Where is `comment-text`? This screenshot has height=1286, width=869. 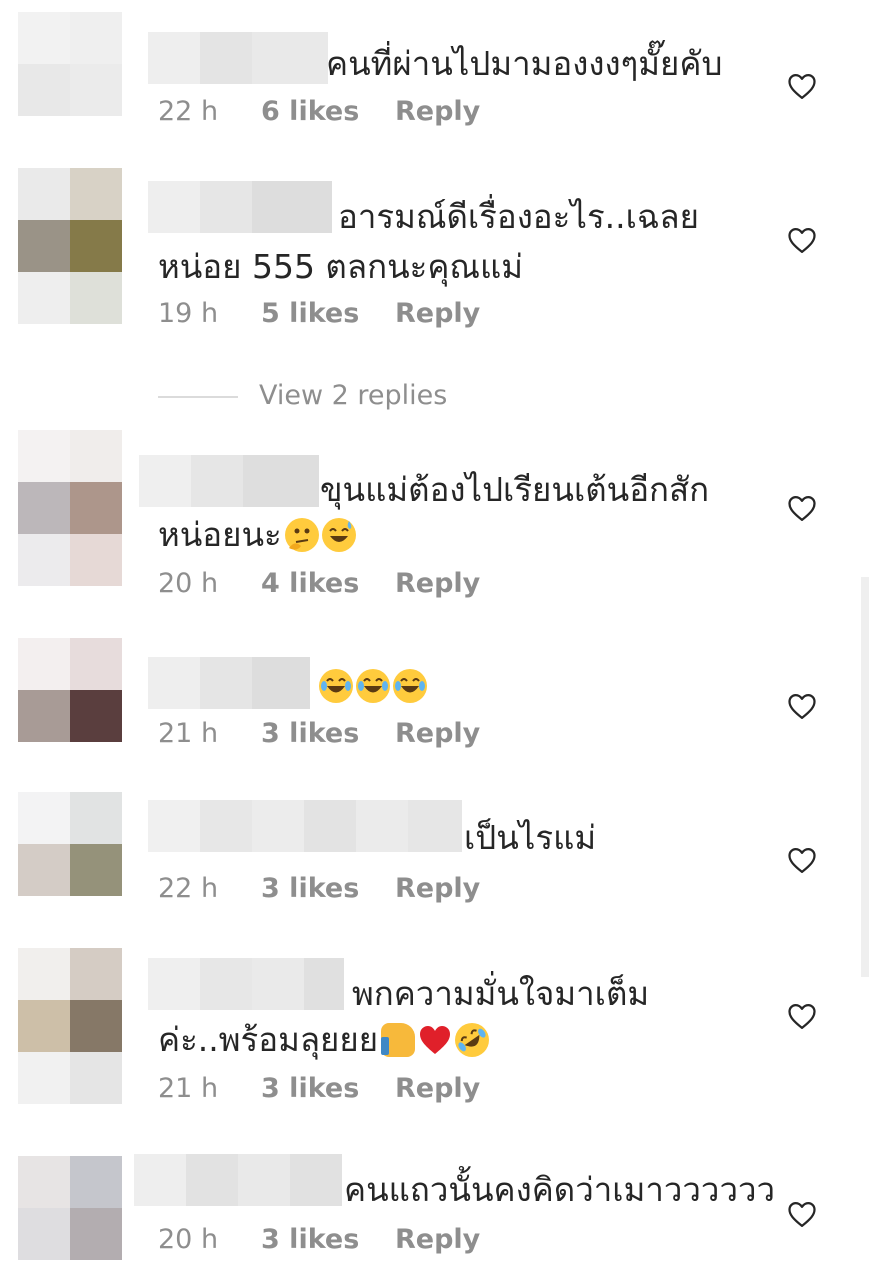 comment-text is located at coordinates (371, 686).